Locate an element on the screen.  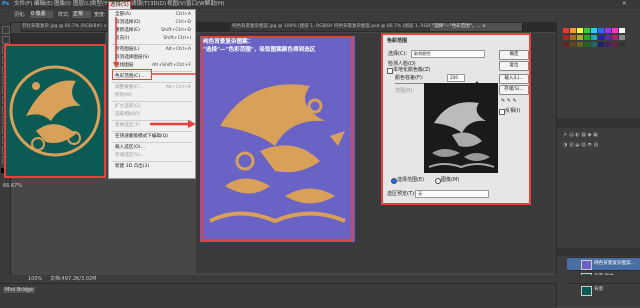
adjustments-panel-header is located at coordinates (598, 123).